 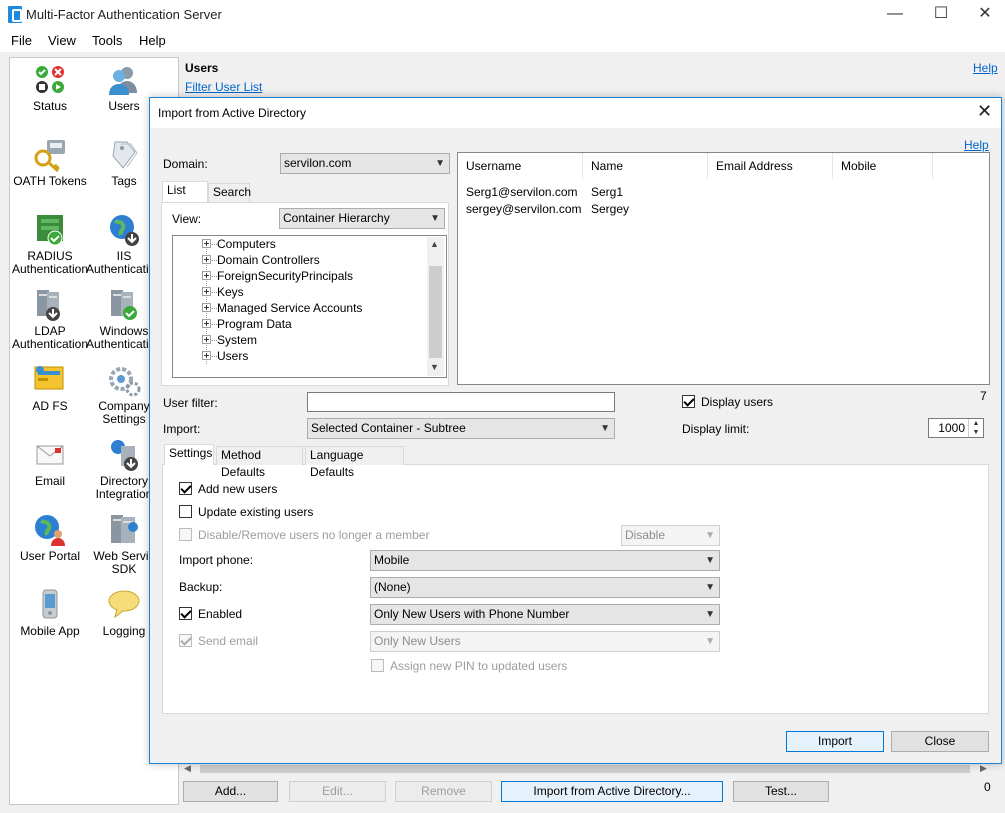 I want to click on display-limit-value: 1000, so click(x=951, y=428).